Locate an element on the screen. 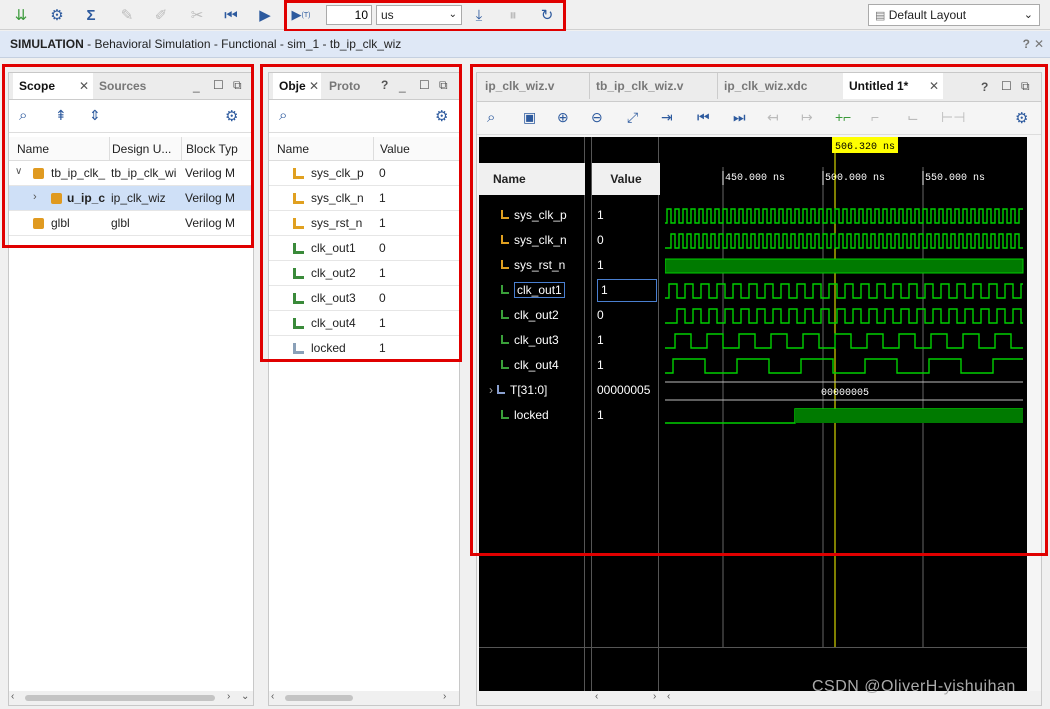  add-marker-icon: +⌐ is located at coordinates (843, 117).